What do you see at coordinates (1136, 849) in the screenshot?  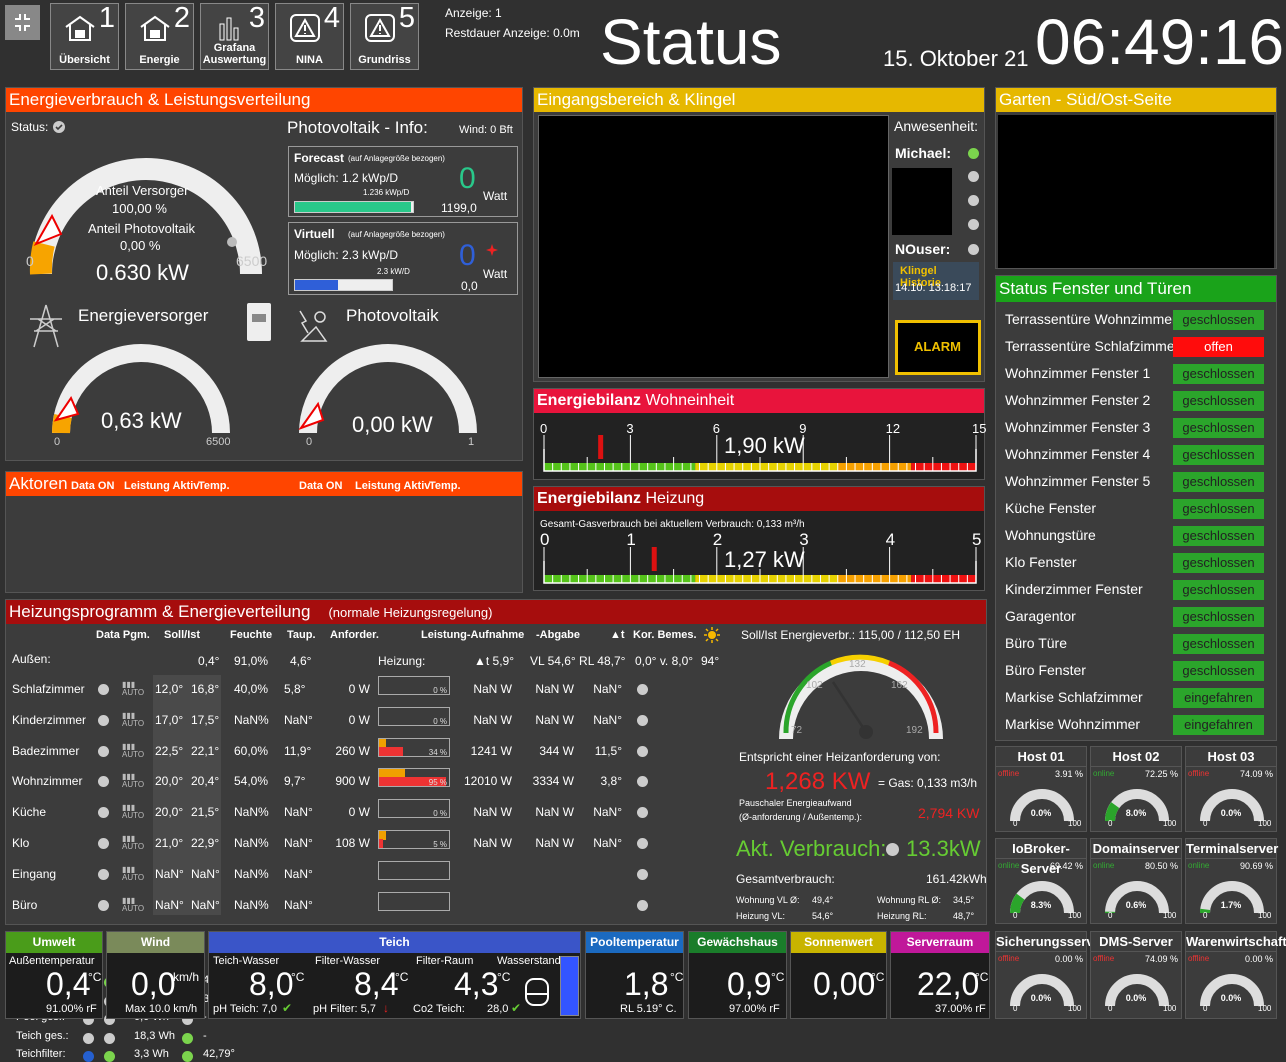 I see `host-name: Domainserver` at bounding box center [1136, 849].